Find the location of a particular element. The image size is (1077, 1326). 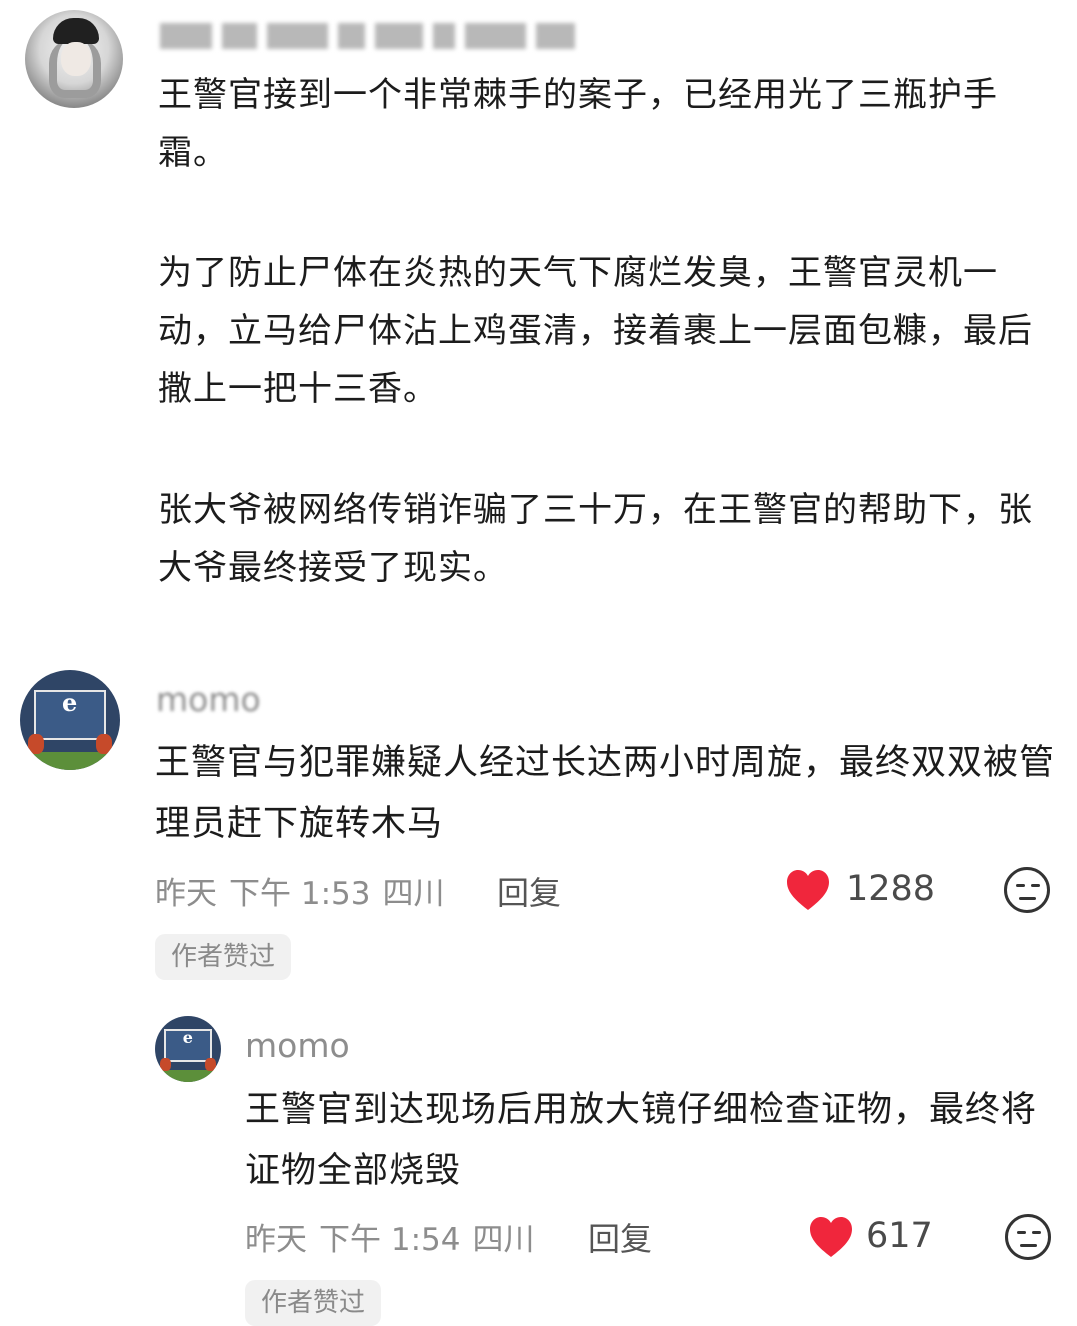

like-count: 1288 is located at coordinates (891, 889).